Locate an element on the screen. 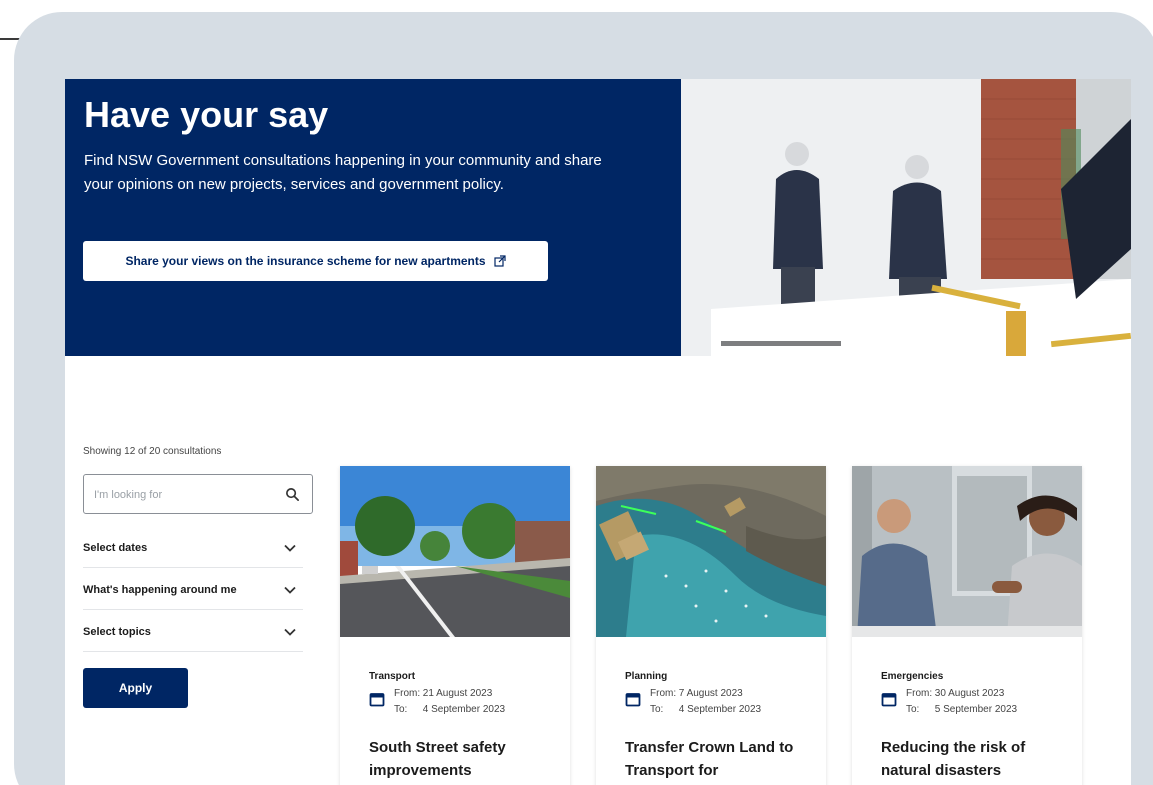  filter-whats-happening: What's happening around me is located at coordinates (193, 590).